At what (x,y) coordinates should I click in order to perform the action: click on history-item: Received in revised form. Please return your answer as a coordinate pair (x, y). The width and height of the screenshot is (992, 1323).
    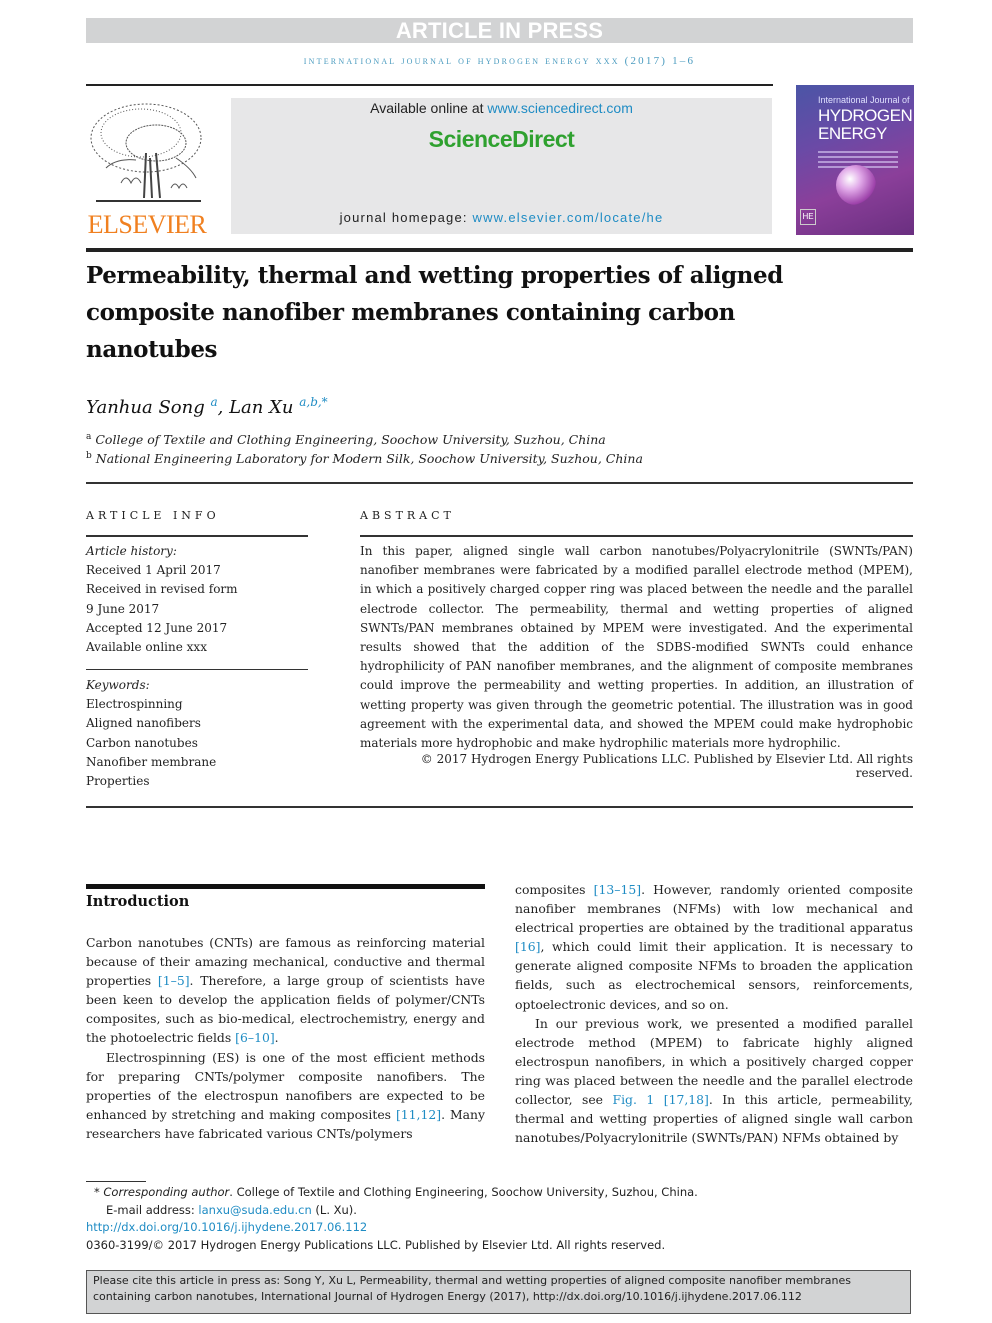
    Looking at the image, I should click on (162, 589).